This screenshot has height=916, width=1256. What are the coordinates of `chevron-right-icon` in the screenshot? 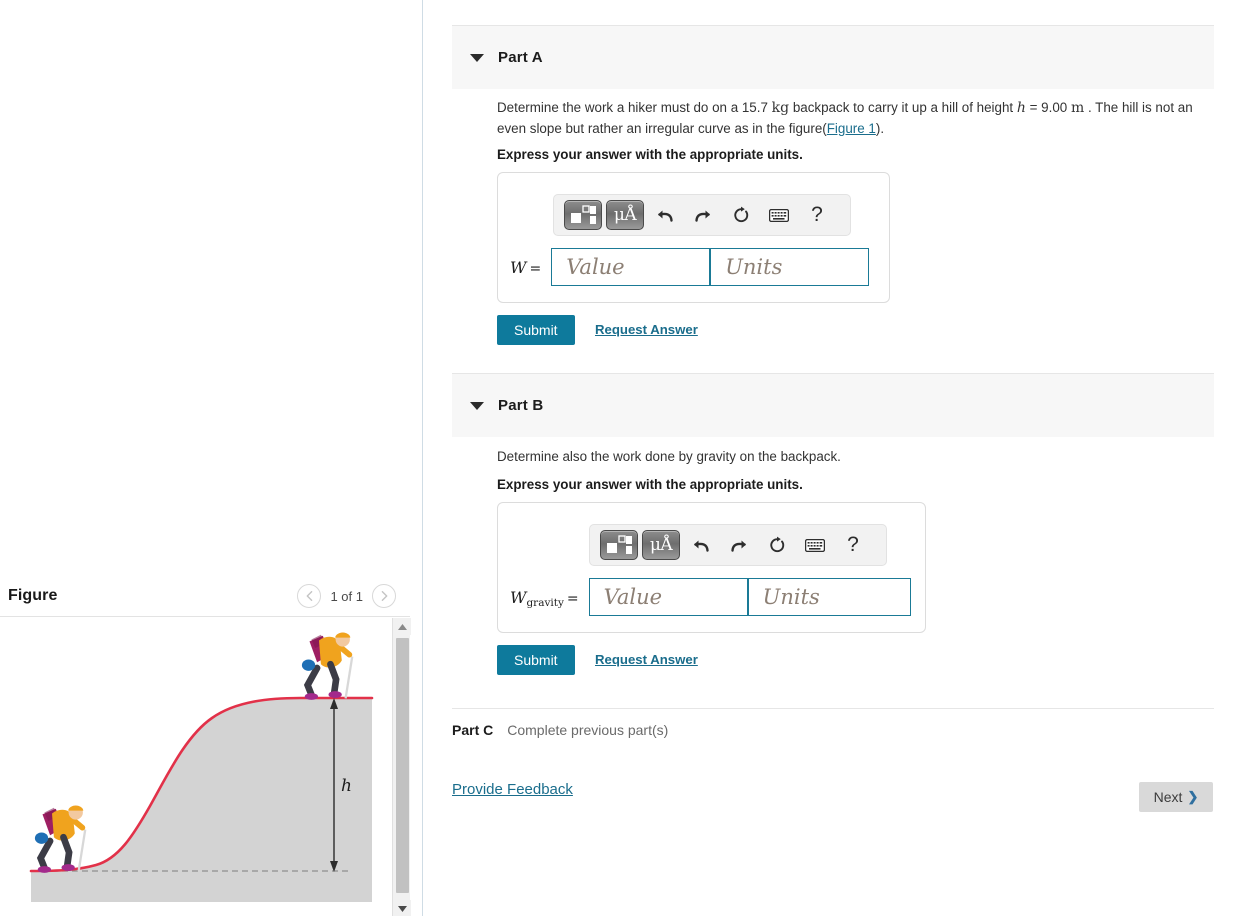 It's located at (384, 596).